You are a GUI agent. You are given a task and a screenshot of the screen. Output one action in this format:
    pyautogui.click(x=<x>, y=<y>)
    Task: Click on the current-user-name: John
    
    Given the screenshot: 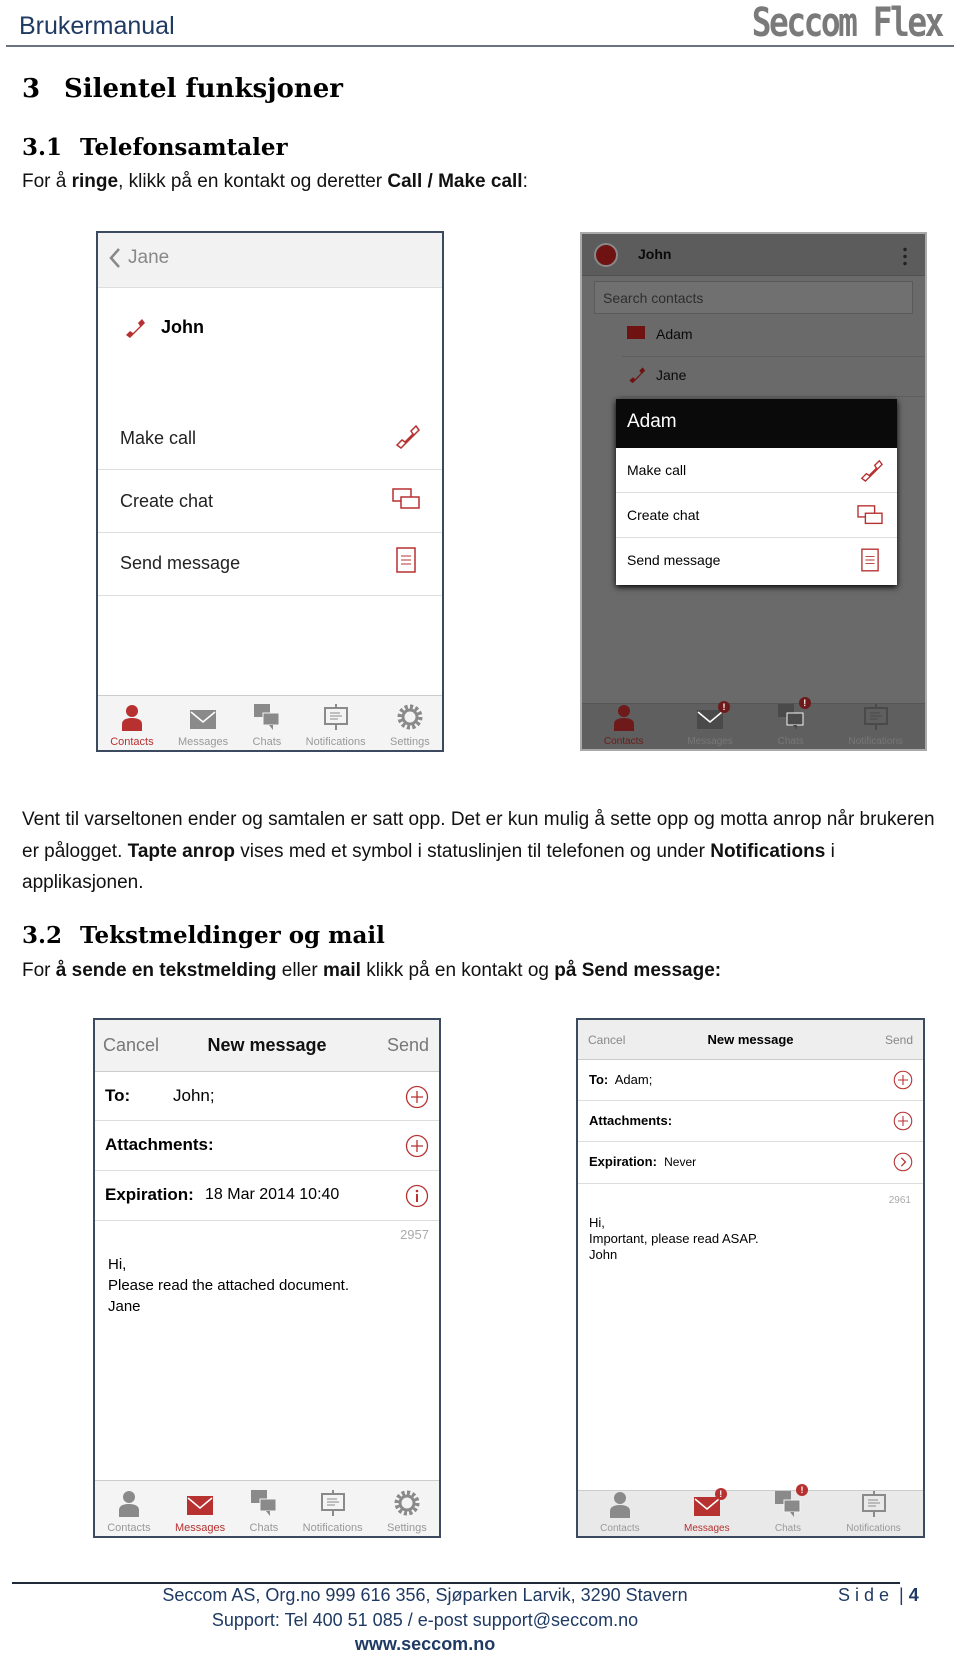 What is the action you would take?
    pyautogui.click(x=655, y=254)
    